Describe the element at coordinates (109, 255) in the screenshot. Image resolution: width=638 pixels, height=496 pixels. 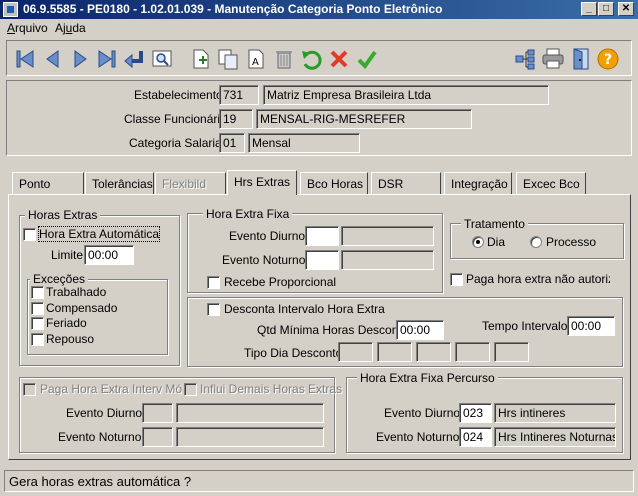
I see `limite-field: 00:00` at that location.